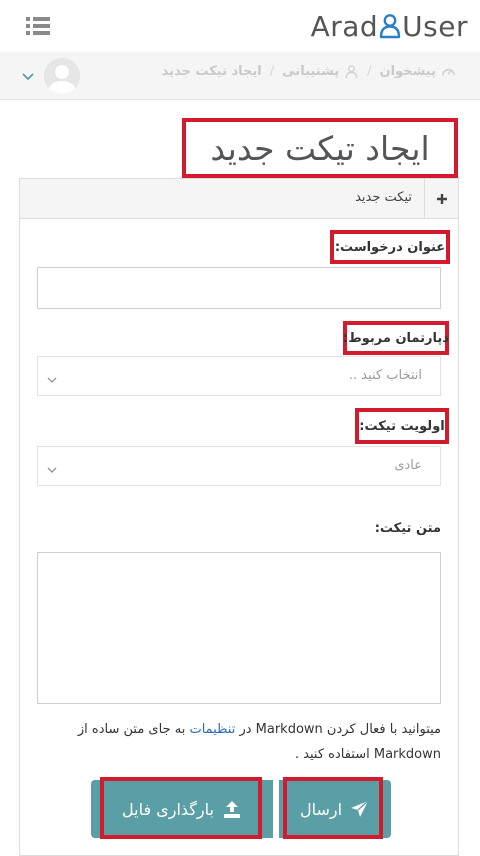  I want to click on paper-plane-icon, so click(360, 808).